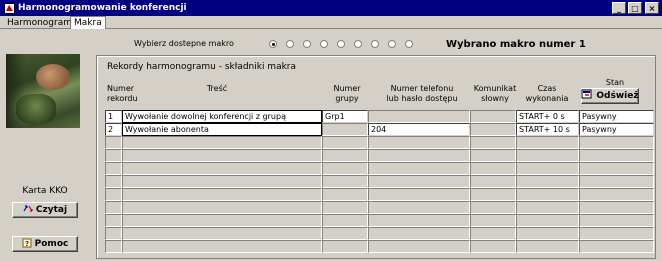  Describe the element at coordinates (113, 116) in the screenshot. I see `cell-num: 1` at that location.